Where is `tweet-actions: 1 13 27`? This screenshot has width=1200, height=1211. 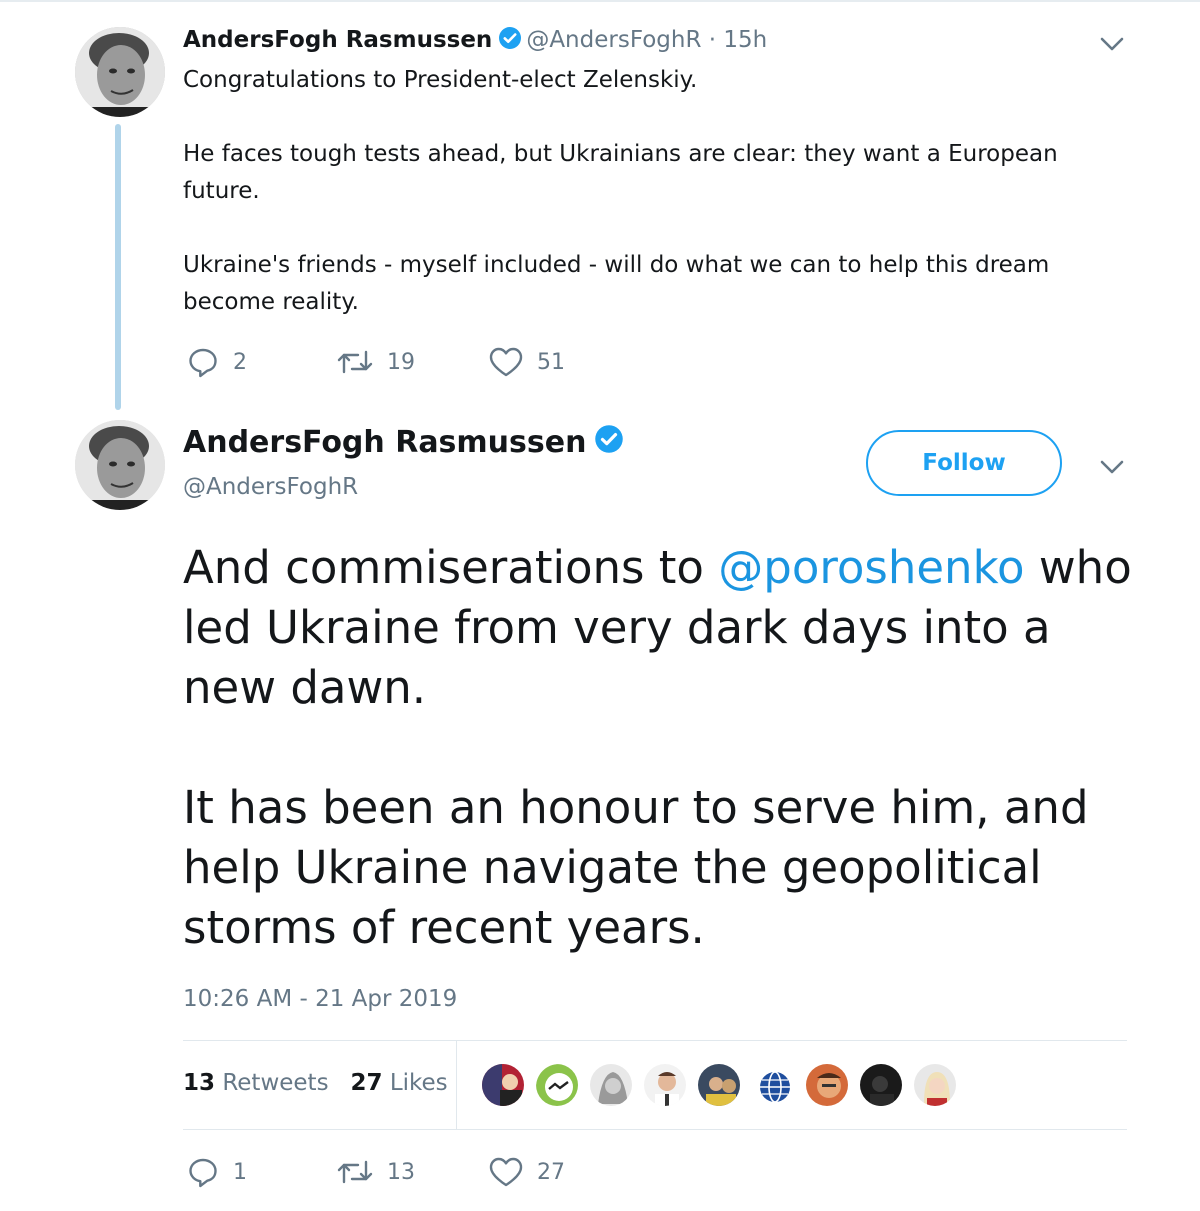
tweet-actions: 1 13 27 is located at coordinates (376, 1172).